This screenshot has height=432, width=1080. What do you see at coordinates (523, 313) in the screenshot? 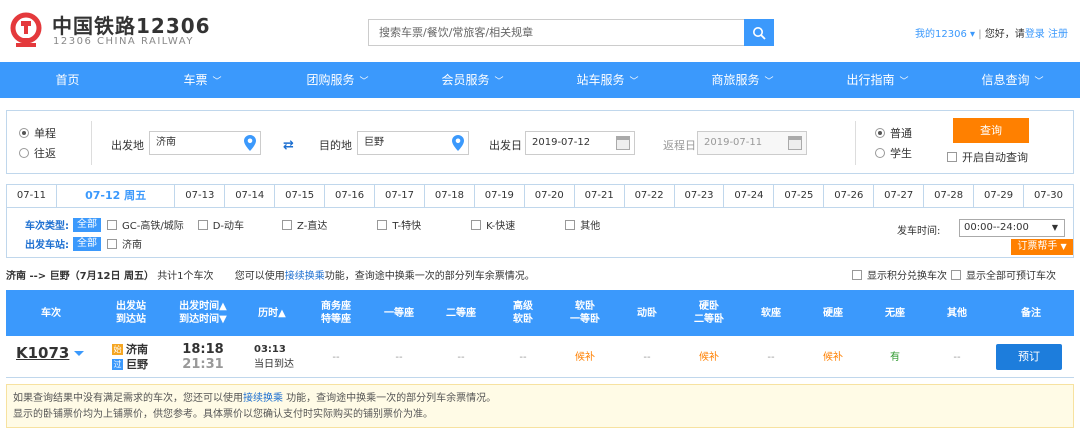
I see `col-senior-soft: 高级 软卧` at bounding box center [523, 313].